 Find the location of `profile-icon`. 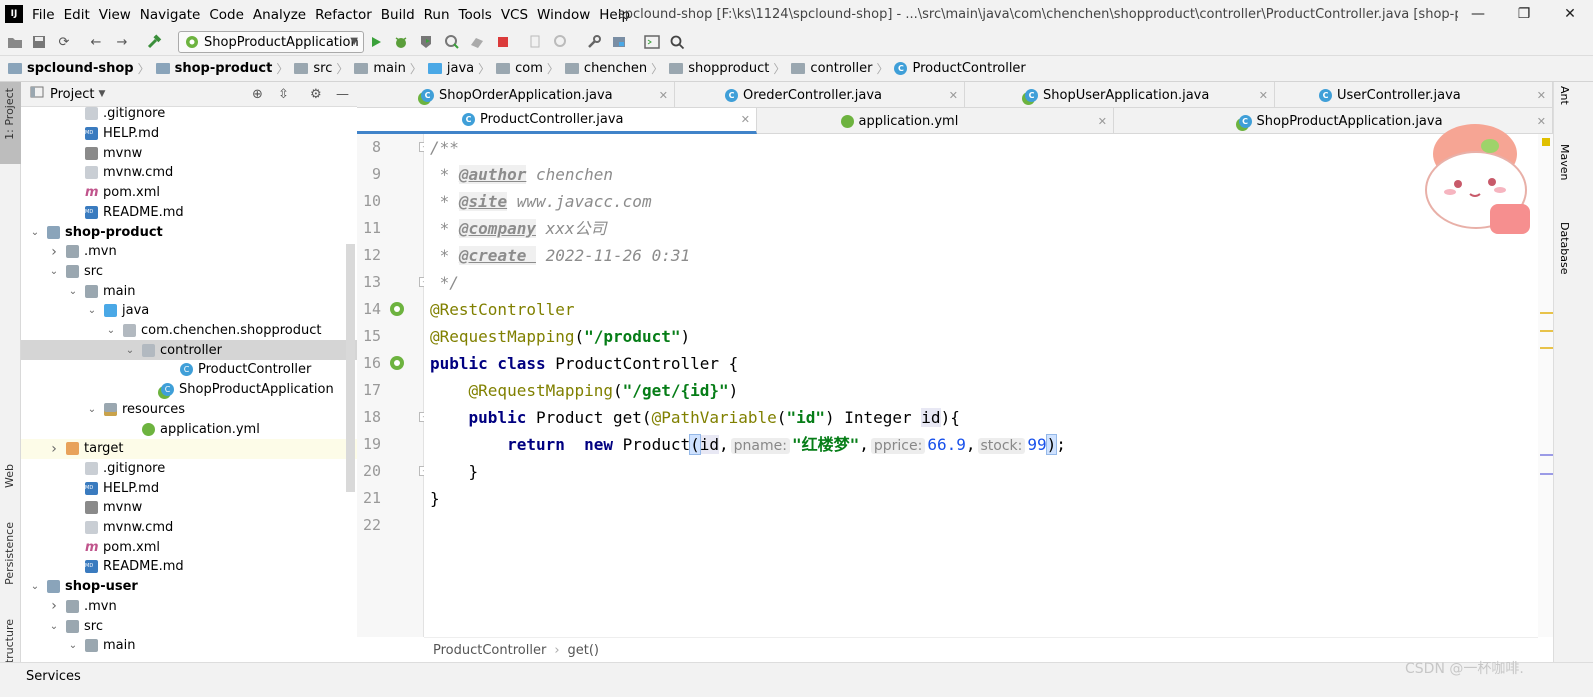

profile-icon is located at coordinates (452, 42).